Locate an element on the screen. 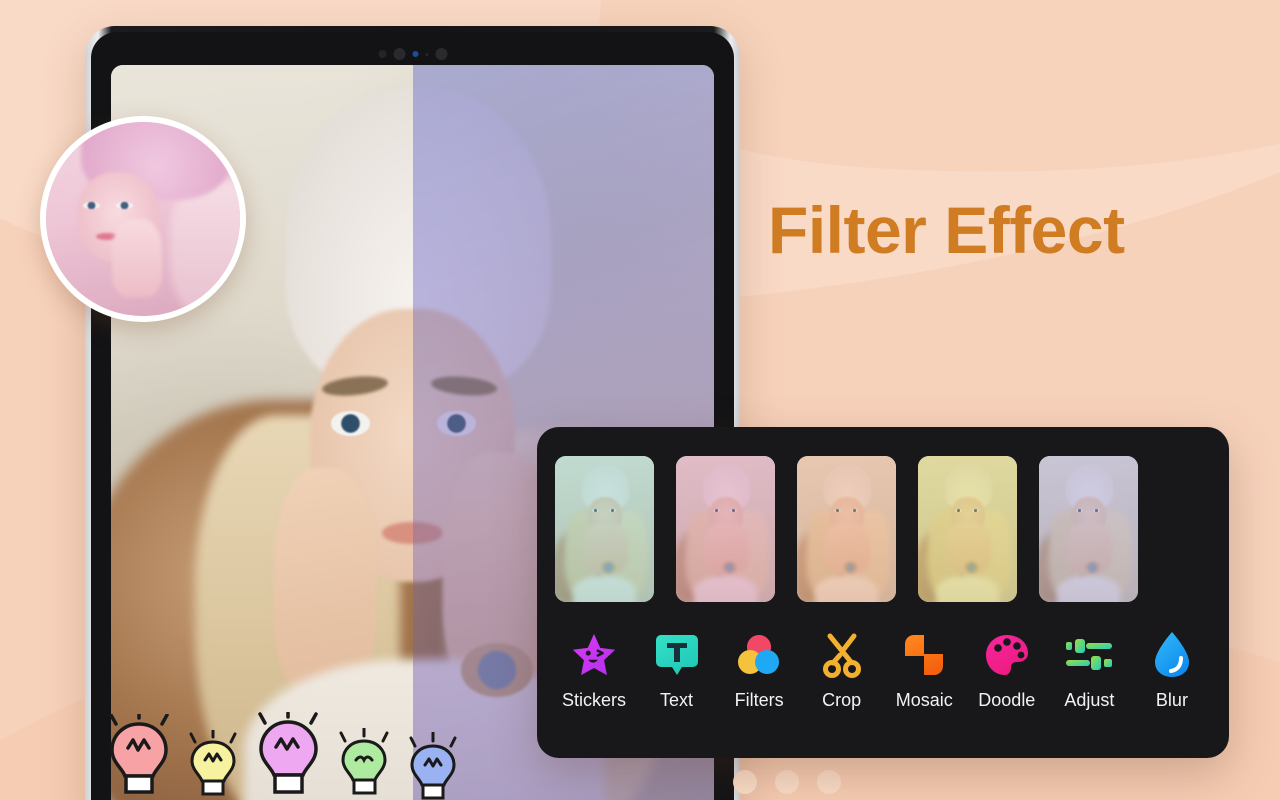  bulb-magenta-sticker is located at coordinates (288, 756).